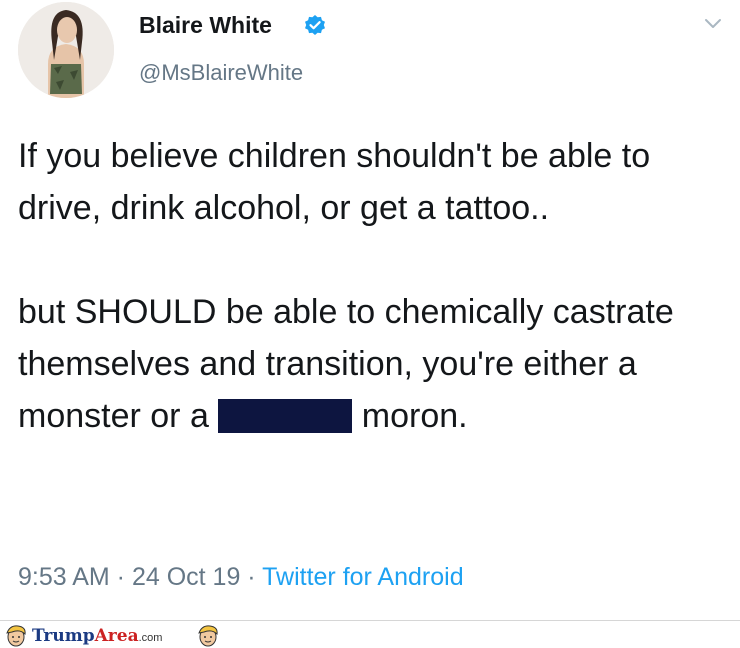 The height and width of the screenshot is (648, 740). Describe the element at coordinates (64, 577) in the screenshot. I see `tweet-time: 9:53 AM` at that location.